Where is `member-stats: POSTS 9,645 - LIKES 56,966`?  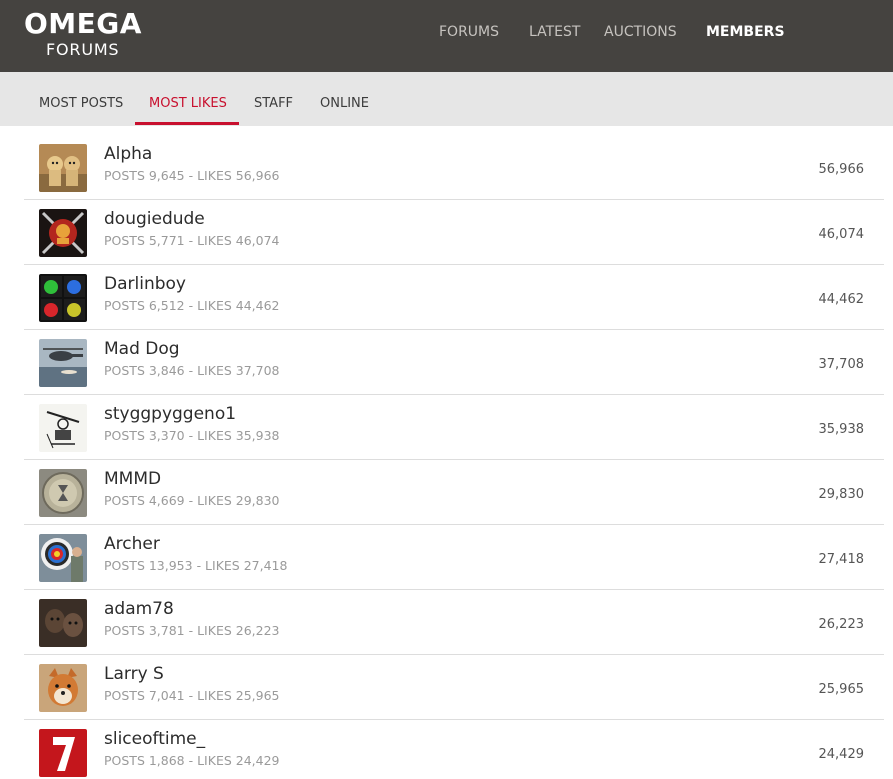
member-stats: POSTS 9,645 - LIKES 56,966 is located at coordinates (192, 175).